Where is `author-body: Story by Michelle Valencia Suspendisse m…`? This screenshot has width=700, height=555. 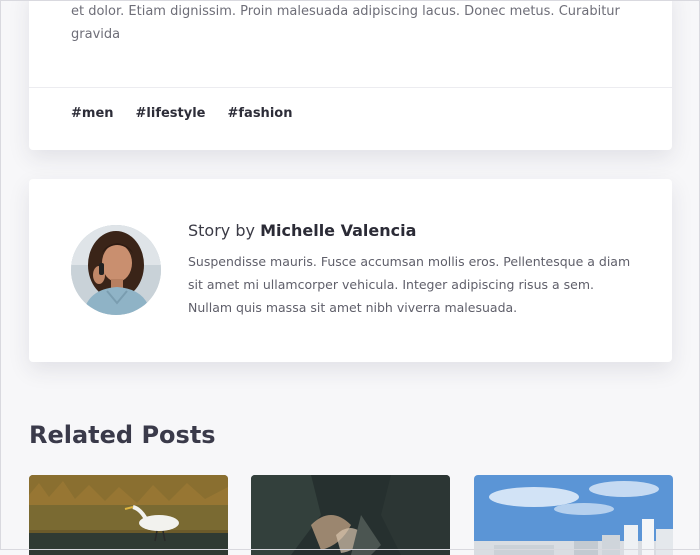
author-body: Story by Michelle Valencia Suspendisse m… is located at coordinates (413, 270).